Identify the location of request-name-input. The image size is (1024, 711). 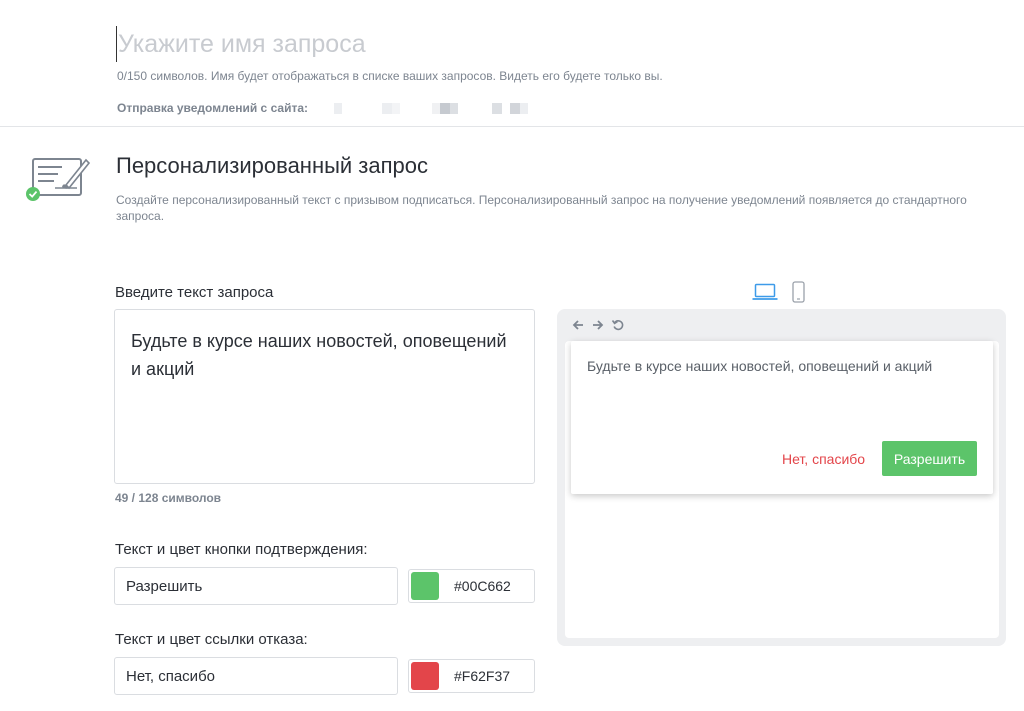
(466, 44).